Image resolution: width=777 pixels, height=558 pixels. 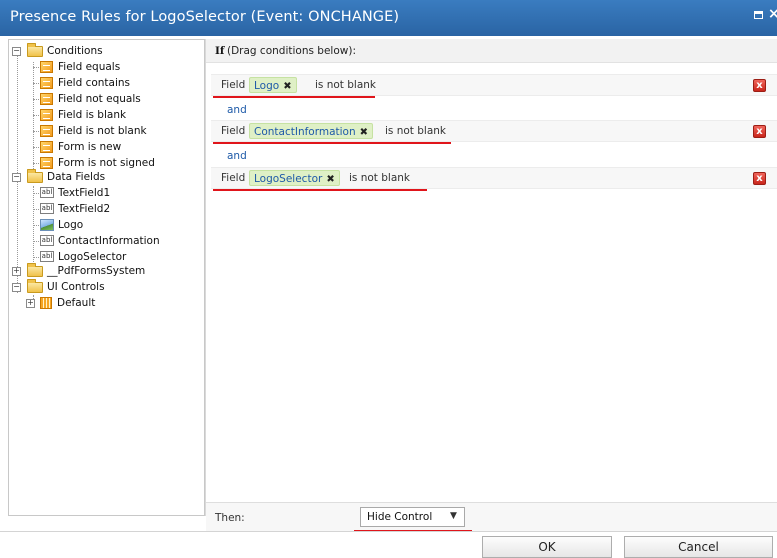 What do you see at coordinates (230, 518) in the screenshot?
I see `then-label: Then:` at bounding box center [230, 518].